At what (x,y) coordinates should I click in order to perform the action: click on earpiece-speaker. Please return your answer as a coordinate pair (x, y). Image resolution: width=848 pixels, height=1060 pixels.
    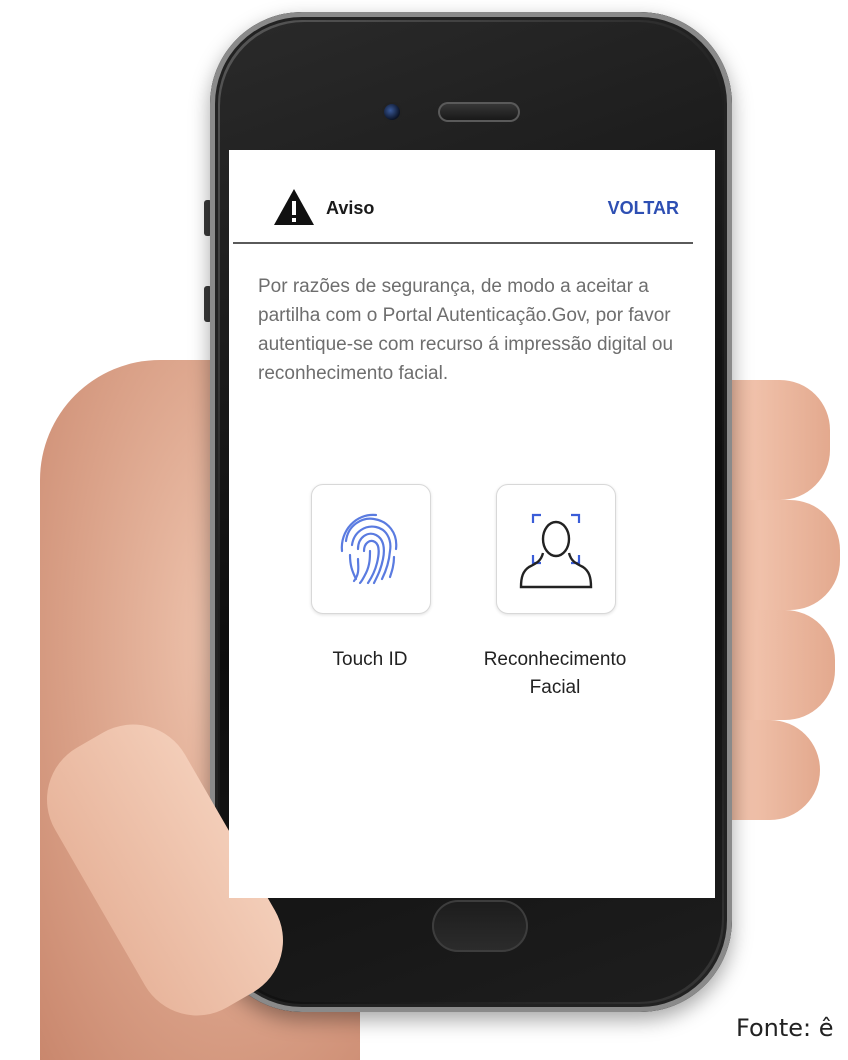
    Looking at the image, I should click on (479, 112).